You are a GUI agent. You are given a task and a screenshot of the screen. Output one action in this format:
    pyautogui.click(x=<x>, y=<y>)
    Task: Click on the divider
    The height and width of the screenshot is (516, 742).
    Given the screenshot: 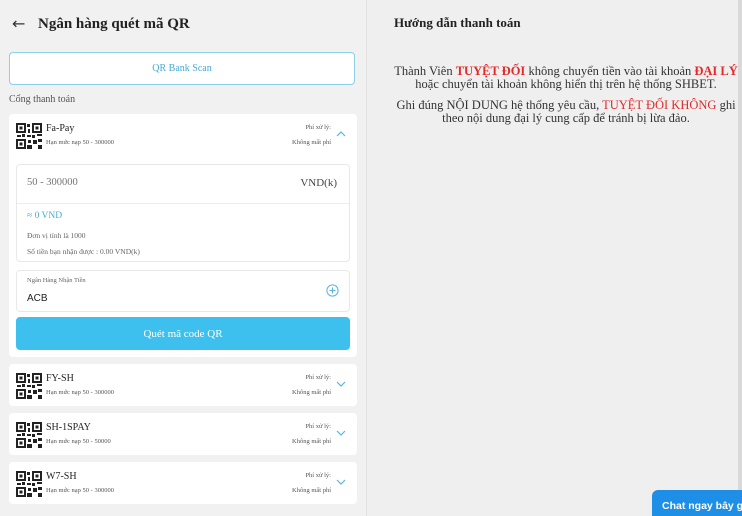 What is the action you would take?
    pyautogui.click(x=183, y=203)
    